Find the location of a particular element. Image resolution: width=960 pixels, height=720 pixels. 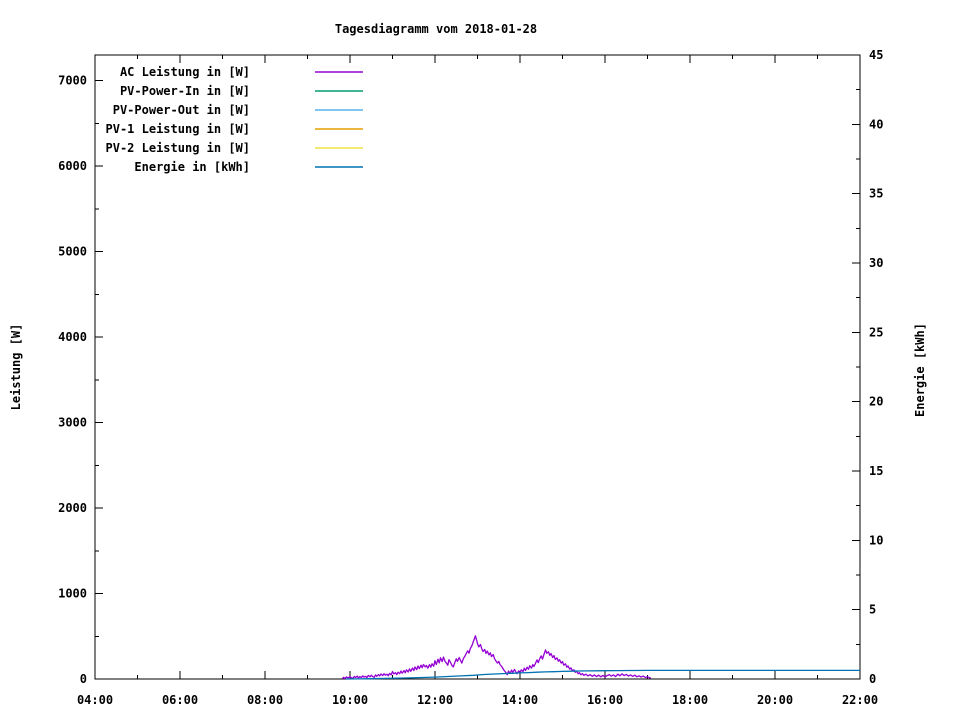

y-left-tick-label: 2000 is located at coordinates (72, 508).